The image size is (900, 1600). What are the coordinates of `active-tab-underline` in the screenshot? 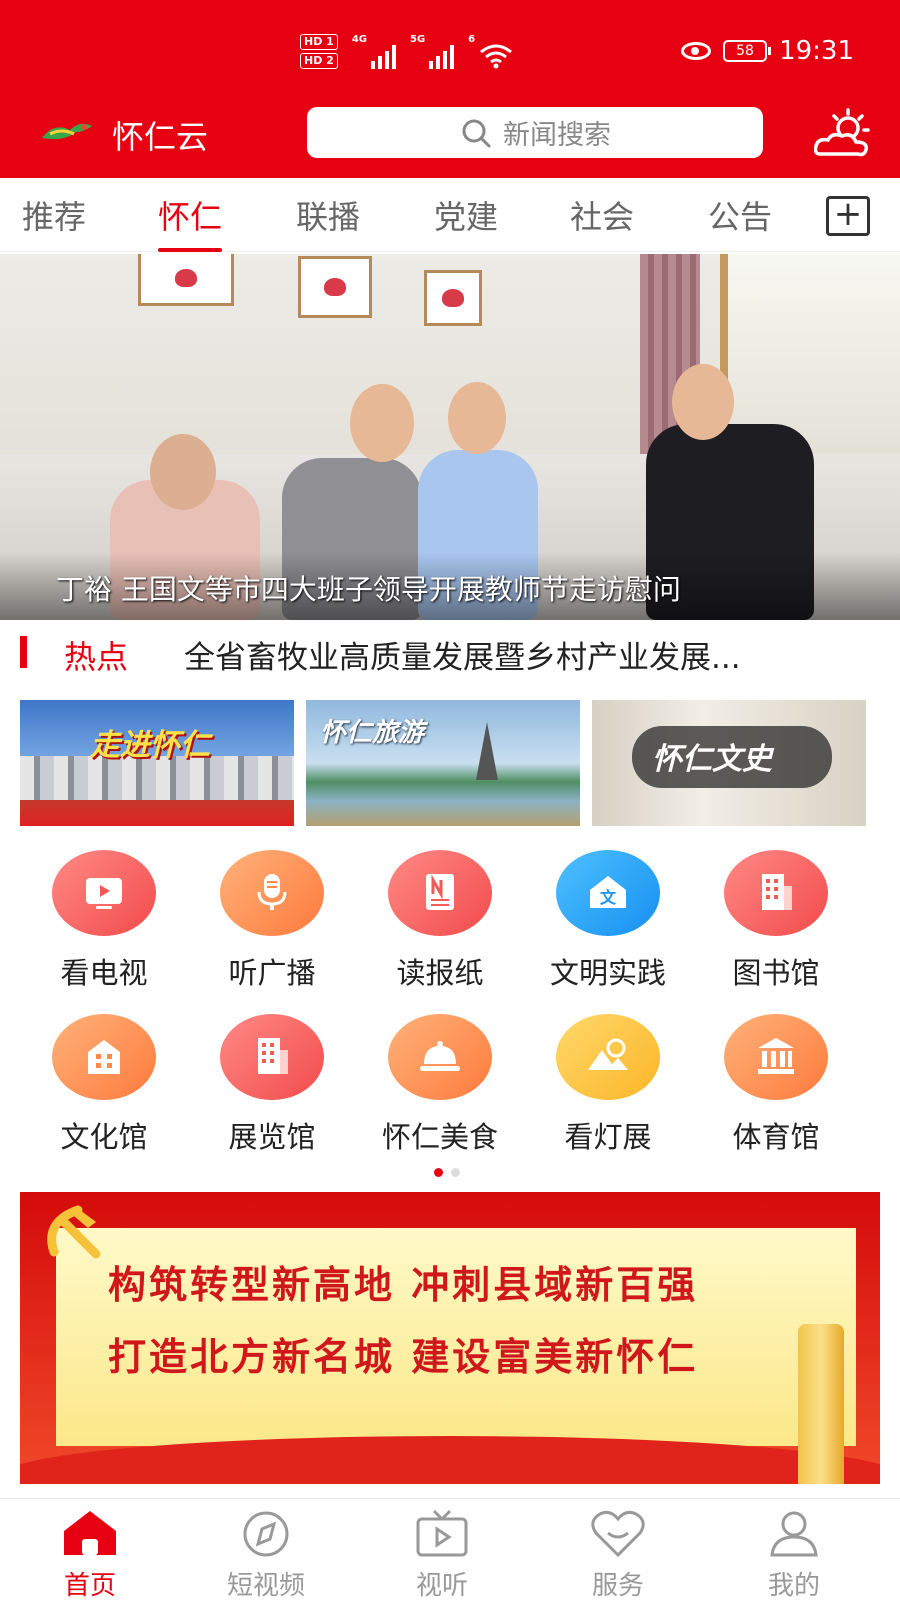 It's located at (190, 250).